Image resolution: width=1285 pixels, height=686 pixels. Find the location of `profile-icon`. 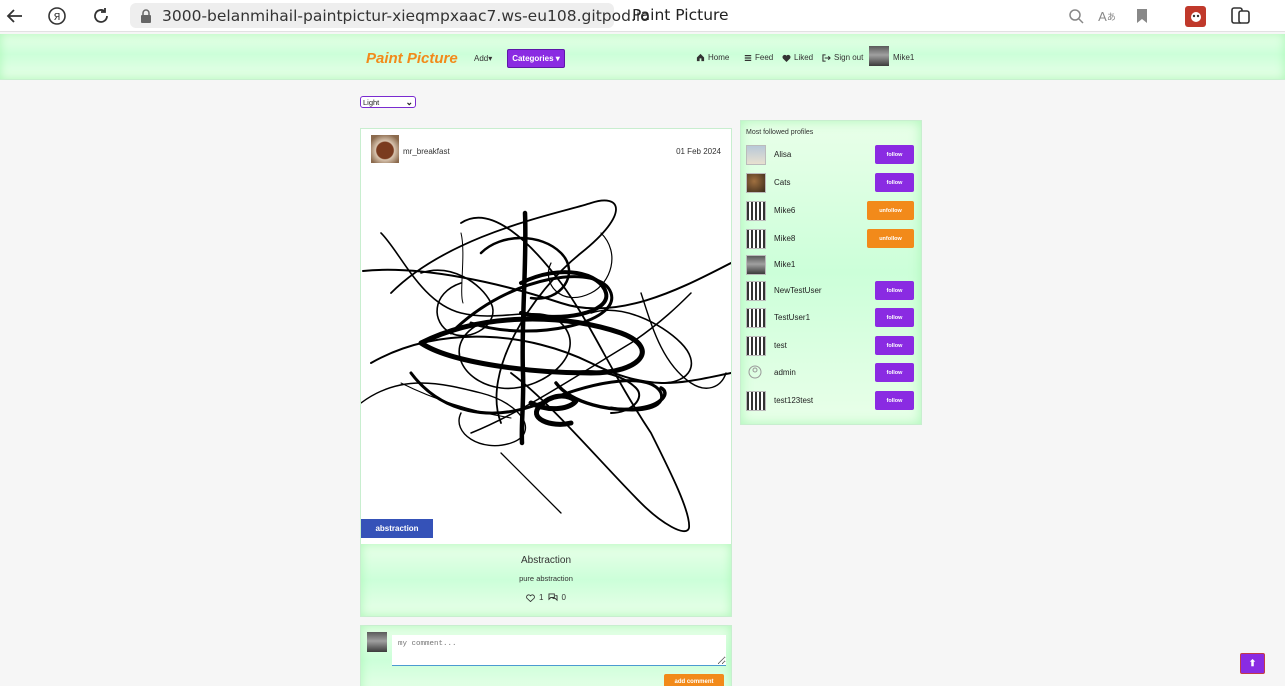

profile-icon is located at coordinates (1241, 16).